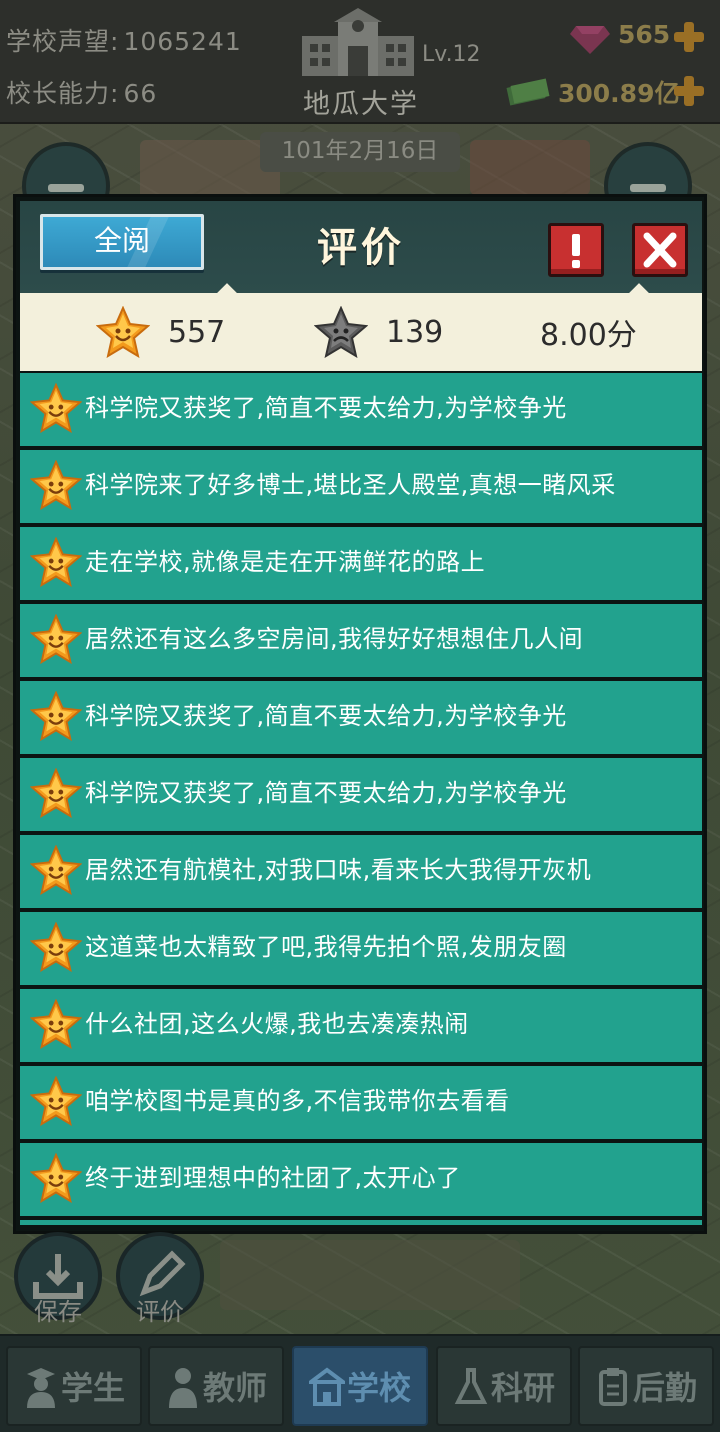 The height and width of the screenshot is (1432, 720). I want to click on review-row: 走在学校,就像是走在开满鲜花的路上, so click(361, 563).